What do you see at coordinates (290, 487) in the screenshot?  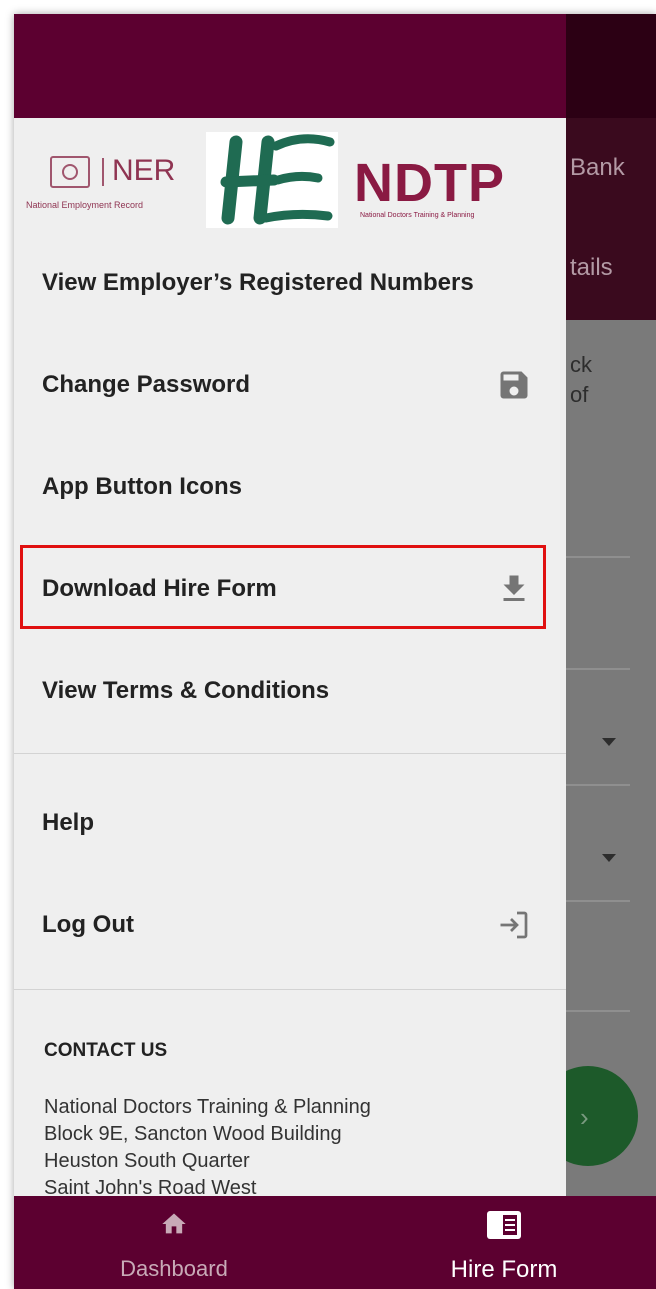 I see `menu-item-app-button-icons: App Button Icons` at bounding box center [290, 487].